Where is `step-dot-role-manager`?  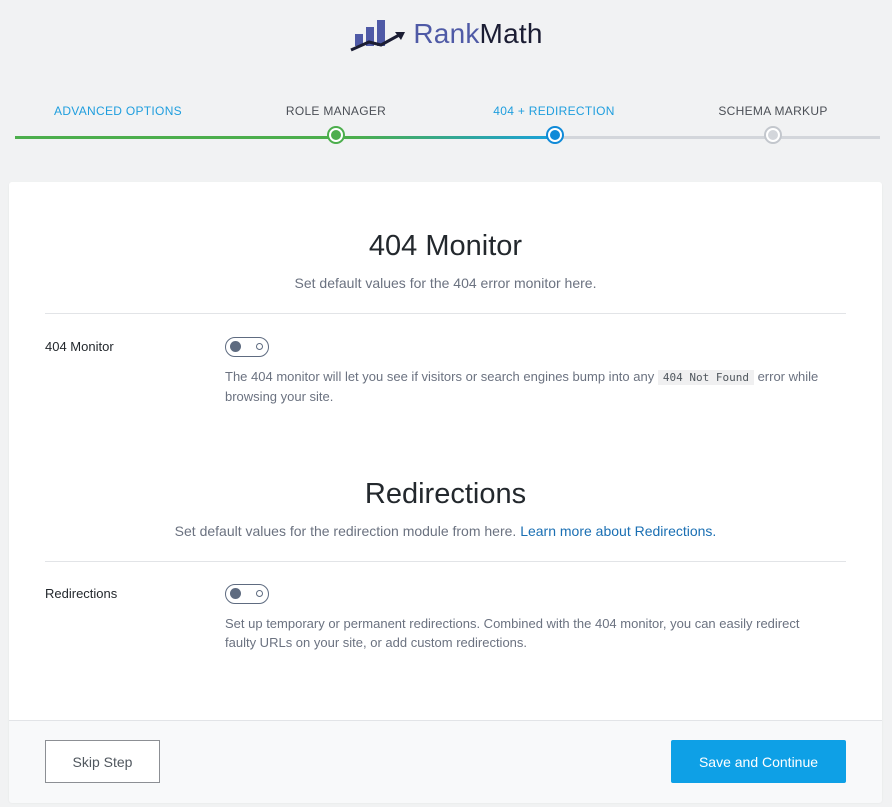
step-dot-role-manager is located at coordinates (336, 135).